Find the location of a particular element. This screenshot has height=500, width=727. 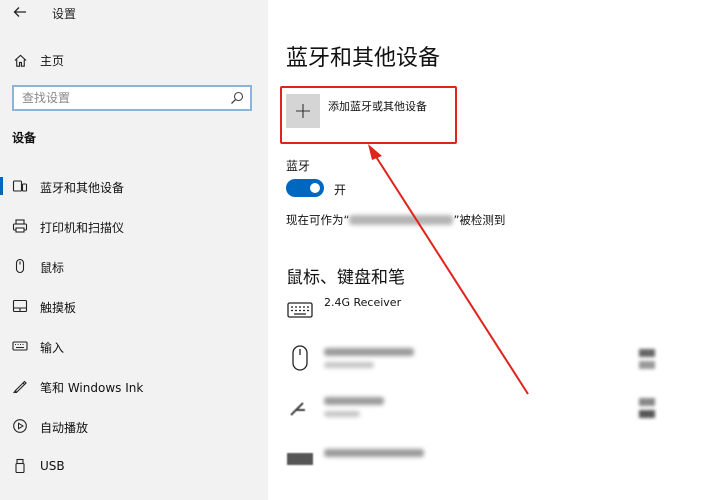

printer-icon is located at coordinates (20, 226).